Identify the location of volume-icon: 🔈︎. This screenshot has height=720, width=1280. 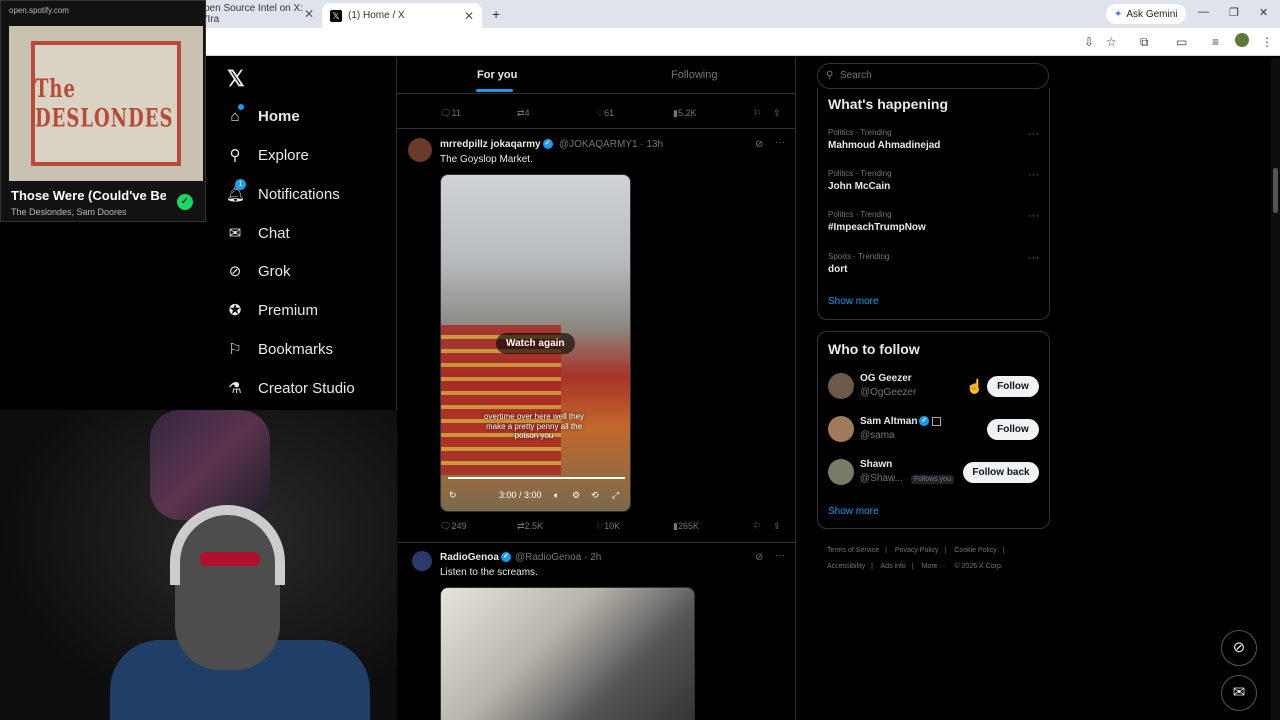
(556, 495).